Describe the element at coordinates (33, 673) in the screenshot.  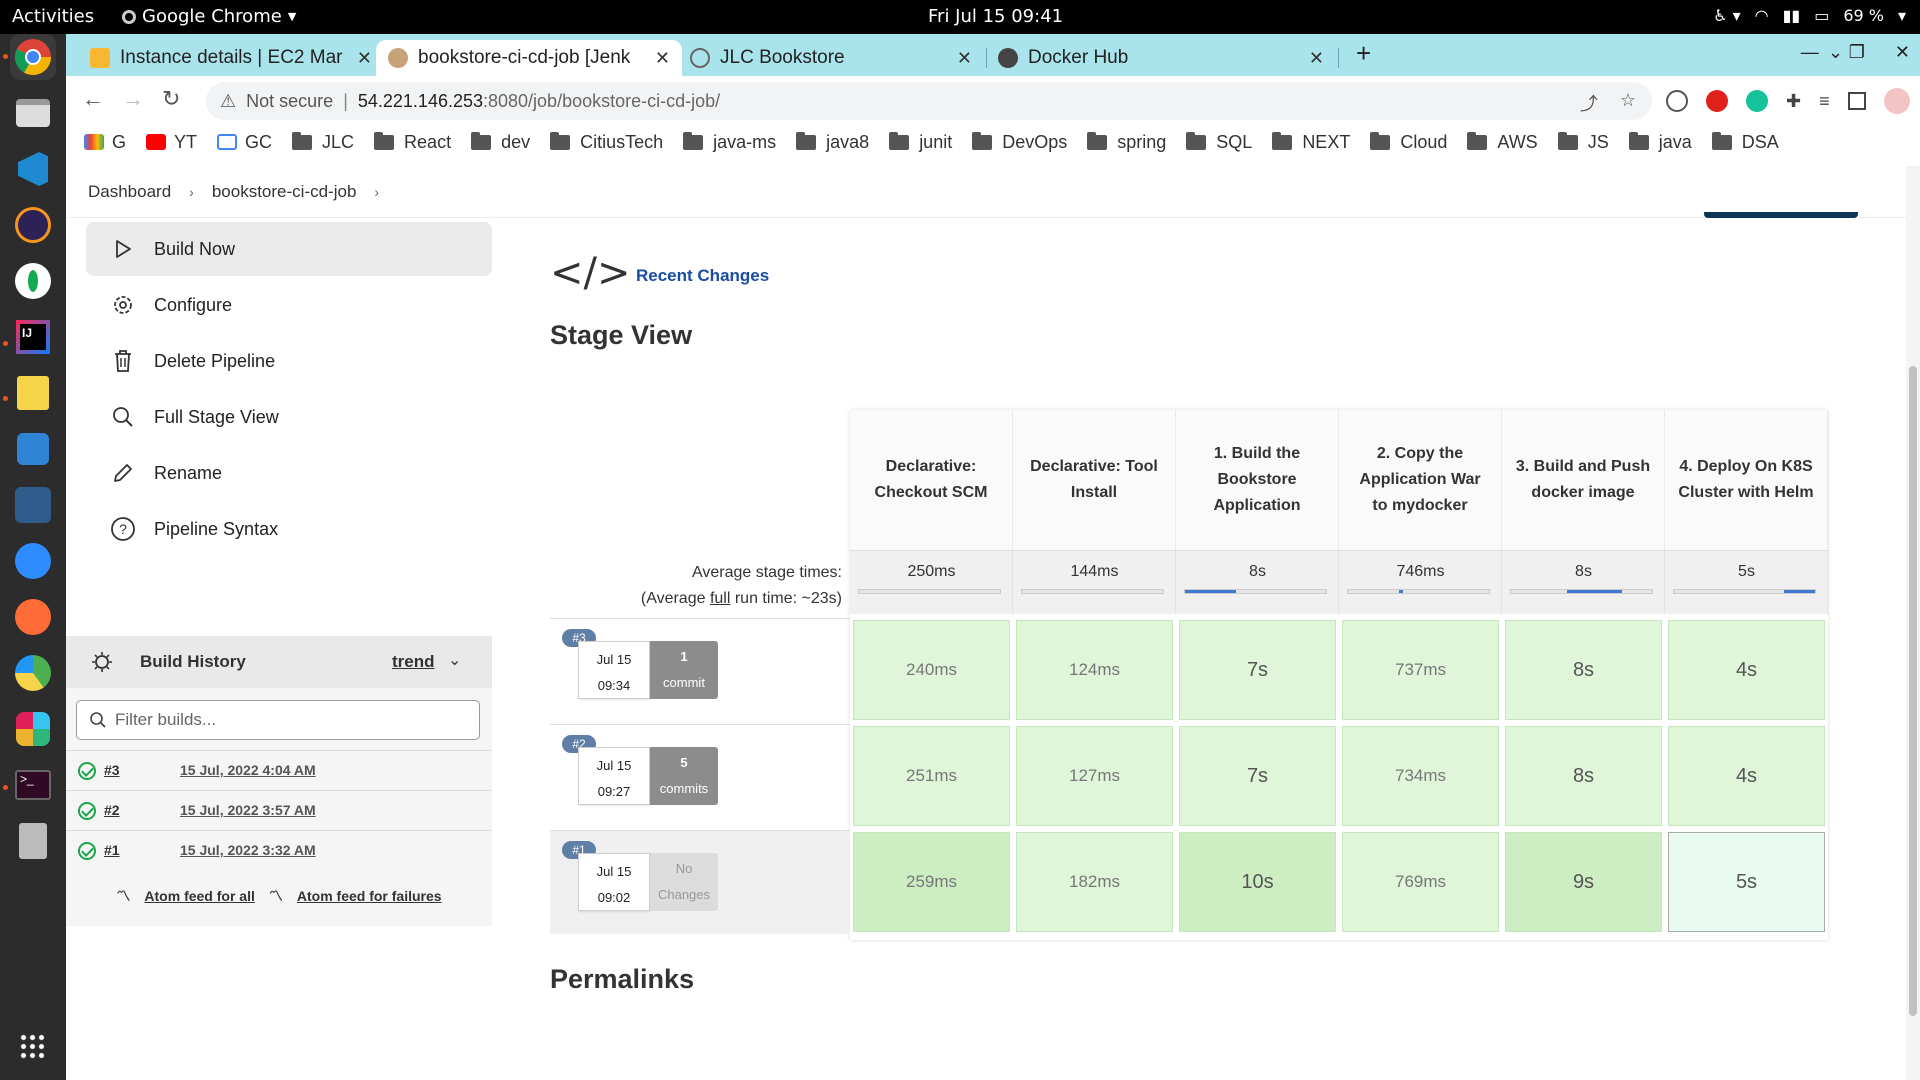
I see `disk-usage-icon` at that location.